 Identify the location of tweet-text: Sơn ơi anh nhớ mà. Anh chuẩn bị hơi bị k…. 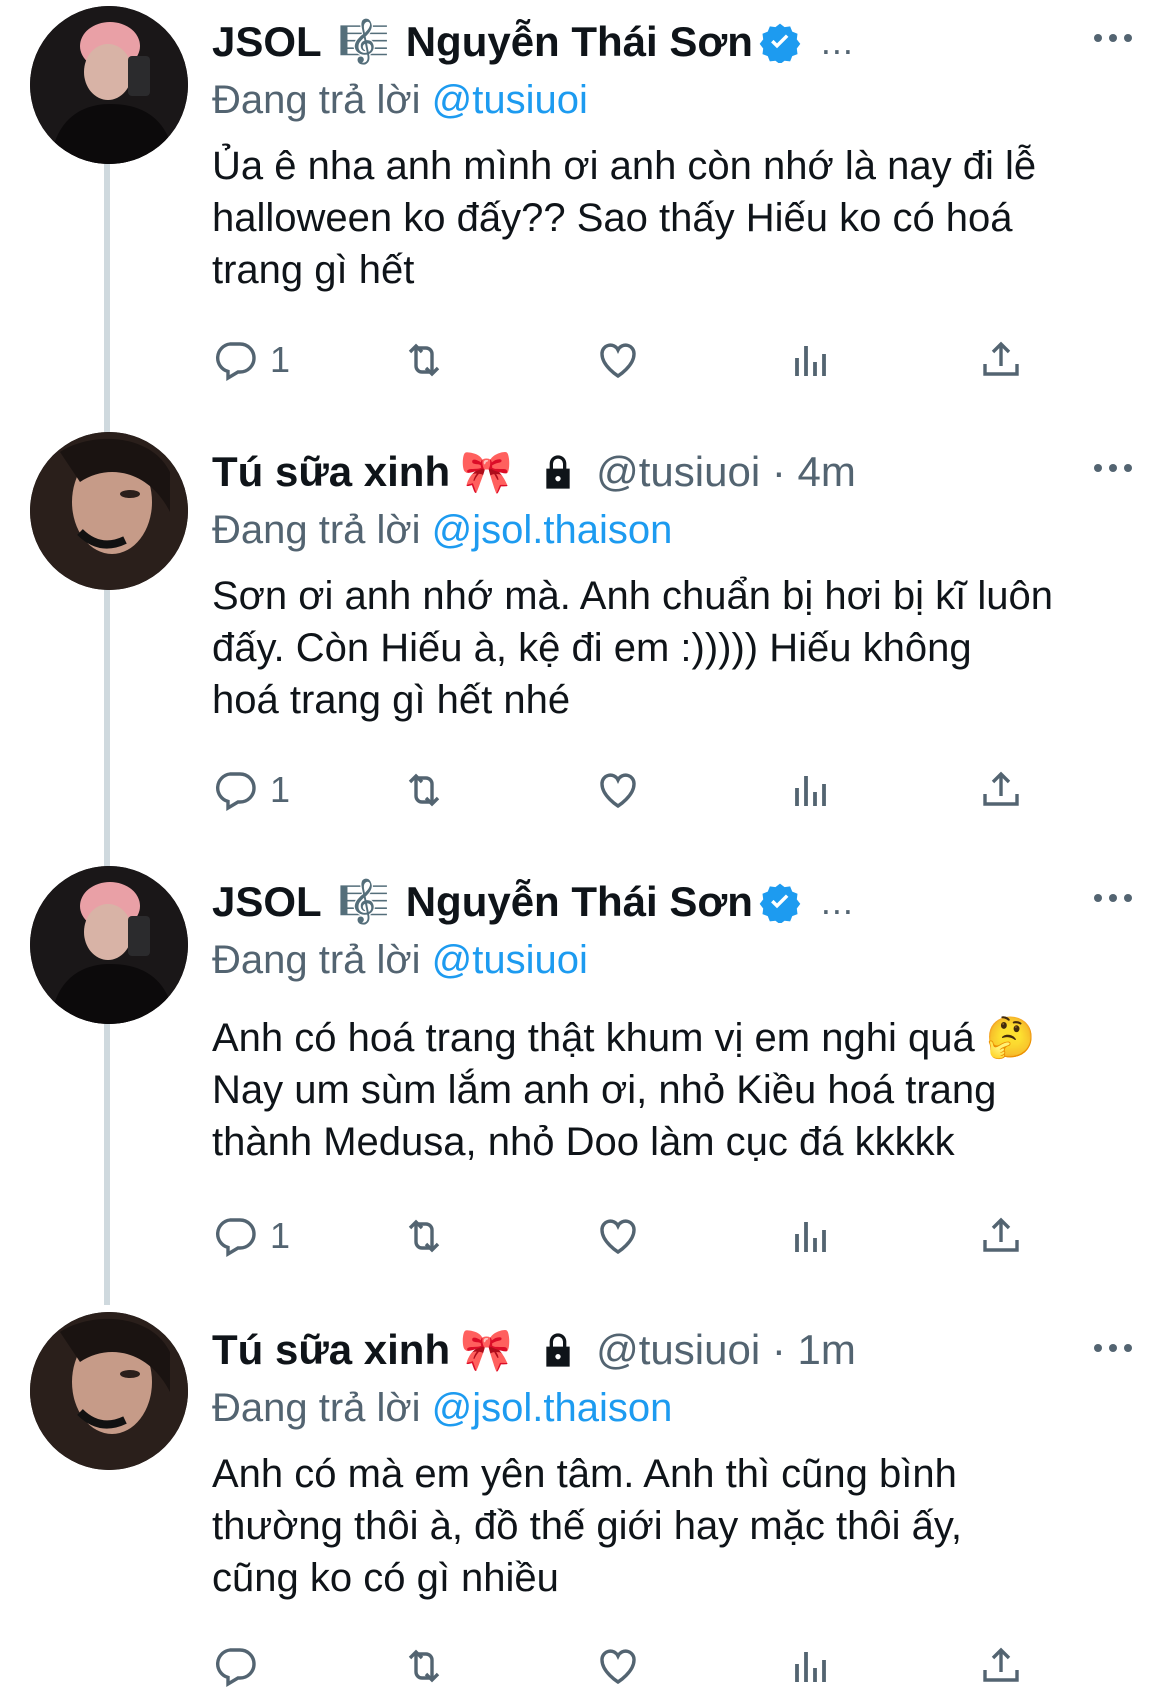
(632, 648).